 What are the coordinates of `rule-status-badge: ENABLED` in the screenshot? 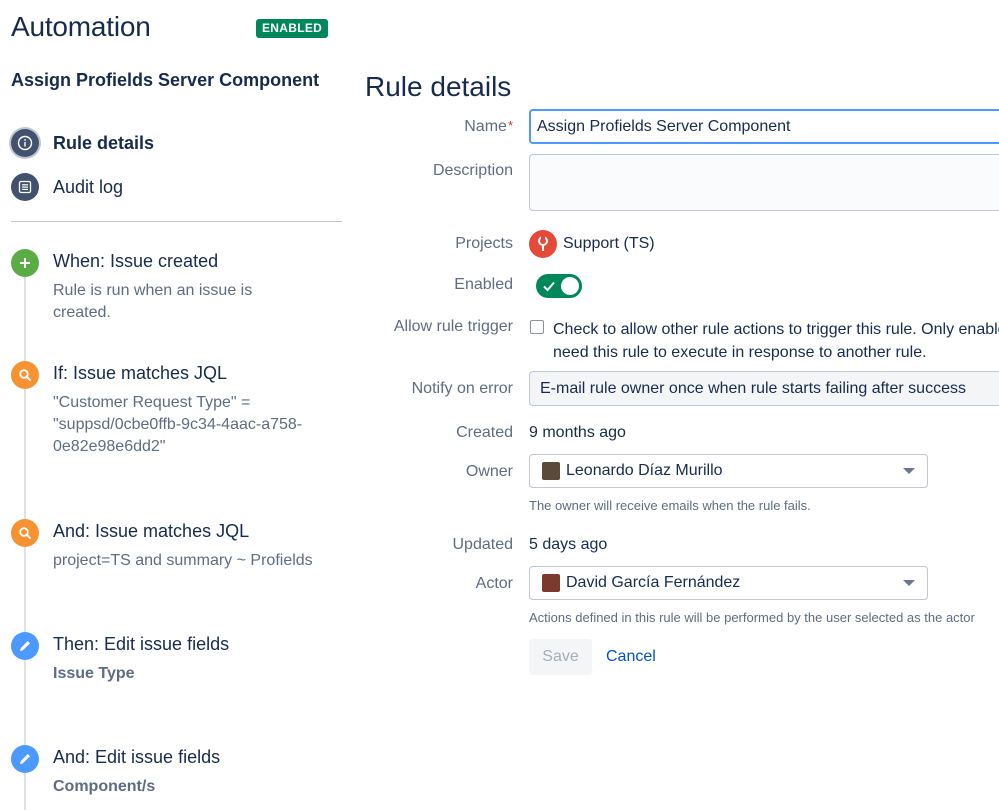 It's located at (292, 28).